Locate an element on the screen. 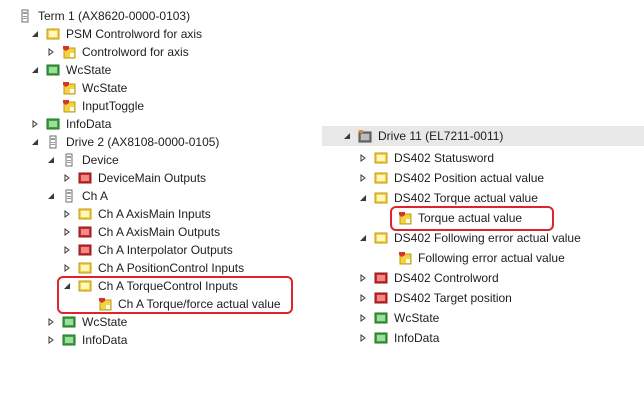  tree-item-drive11: Drive 11 (EL7211-0011) is located at coordinates (422, 136).